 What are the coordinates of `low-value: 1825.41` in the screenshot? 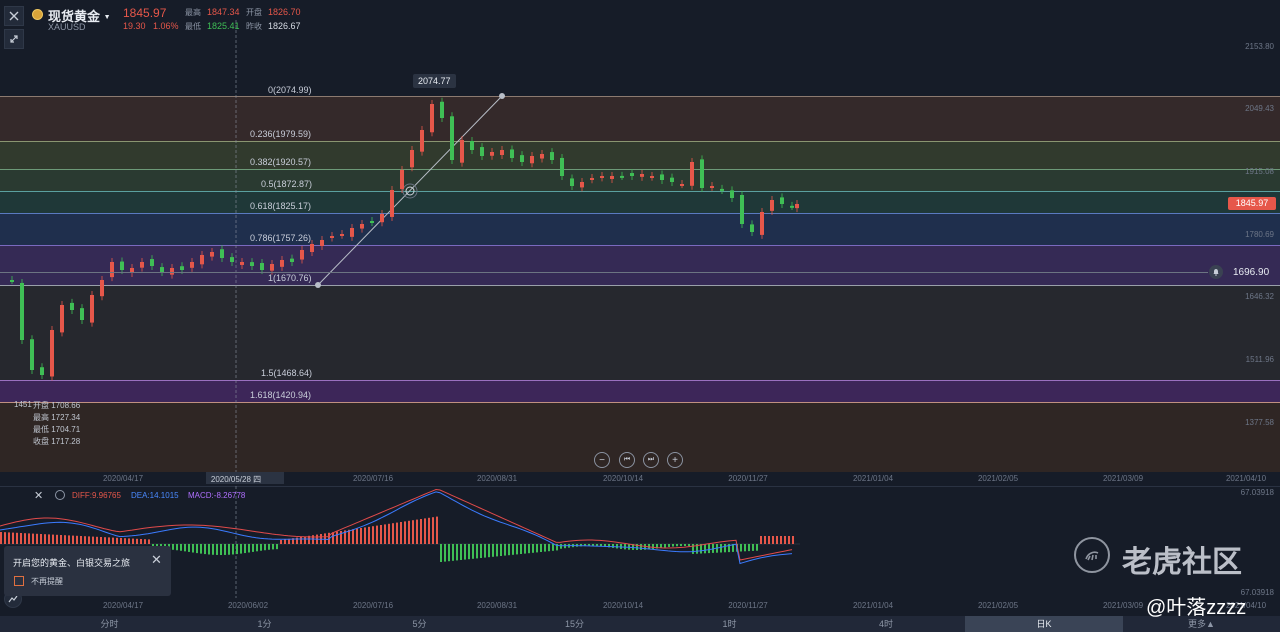 It's located at (223, 26).